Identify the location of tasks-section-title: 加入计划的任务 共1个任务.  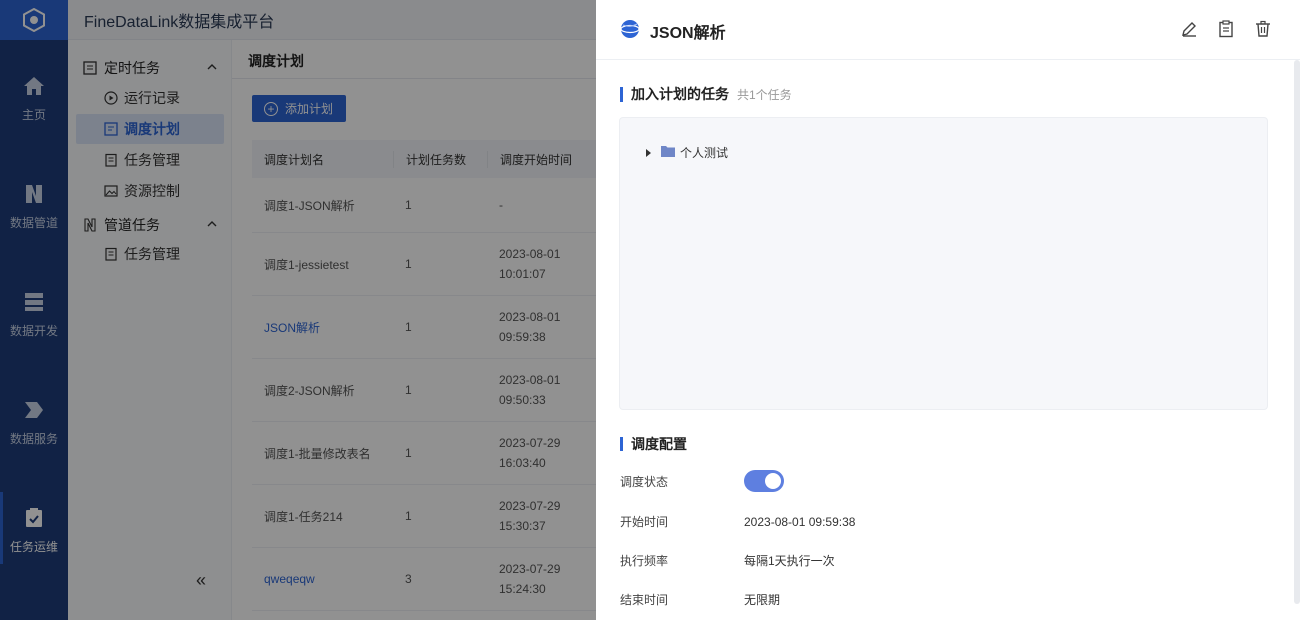
(706, 94).